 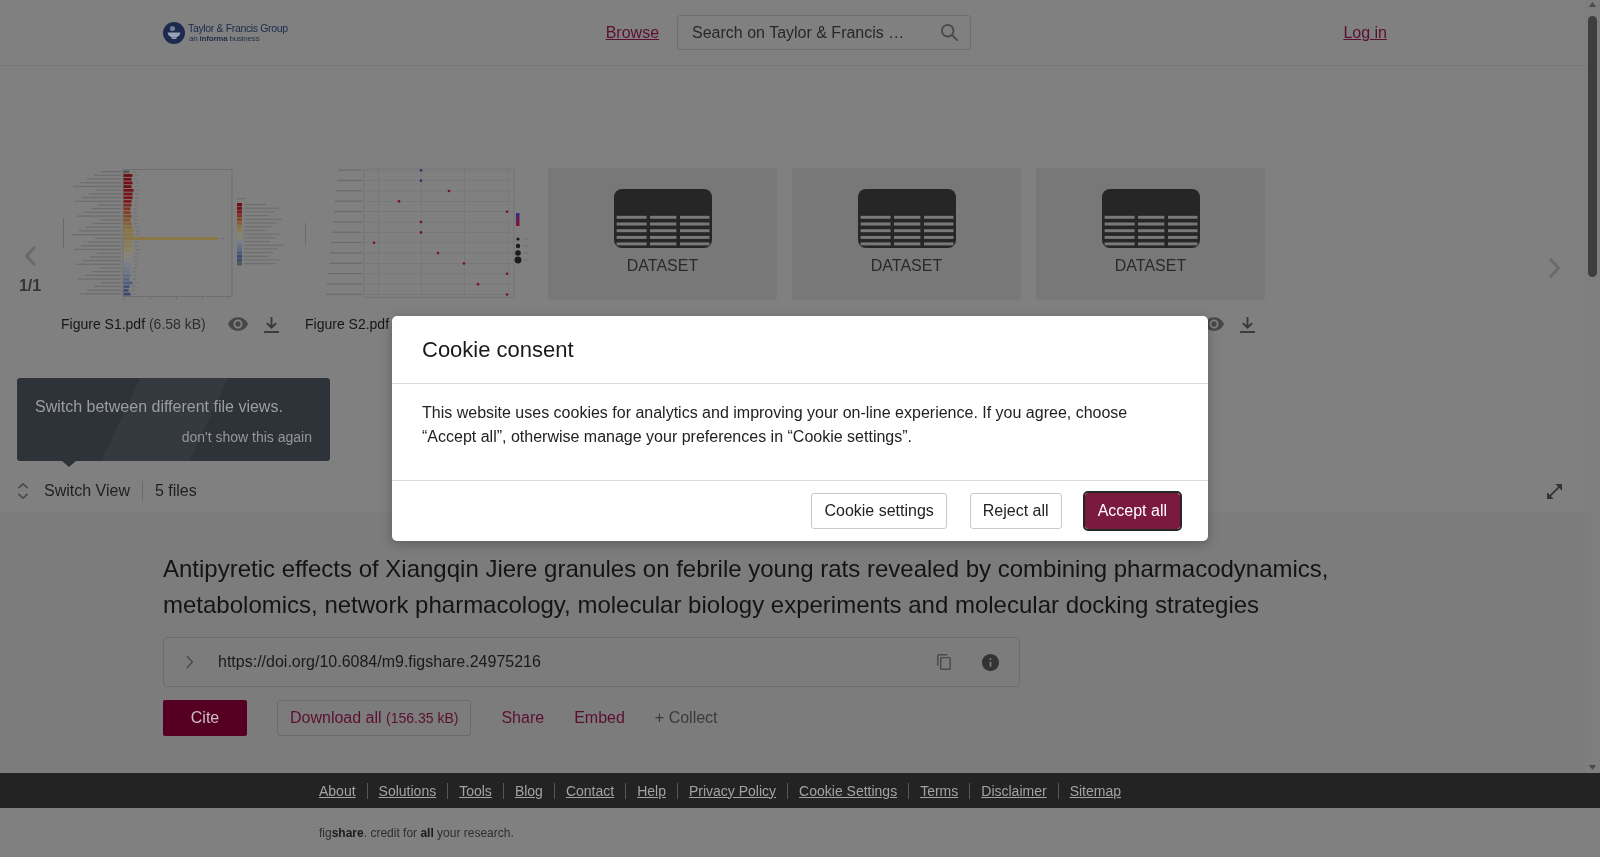 I want to click on scroll-down-arrow-icon, so click(x=1592, y=767).